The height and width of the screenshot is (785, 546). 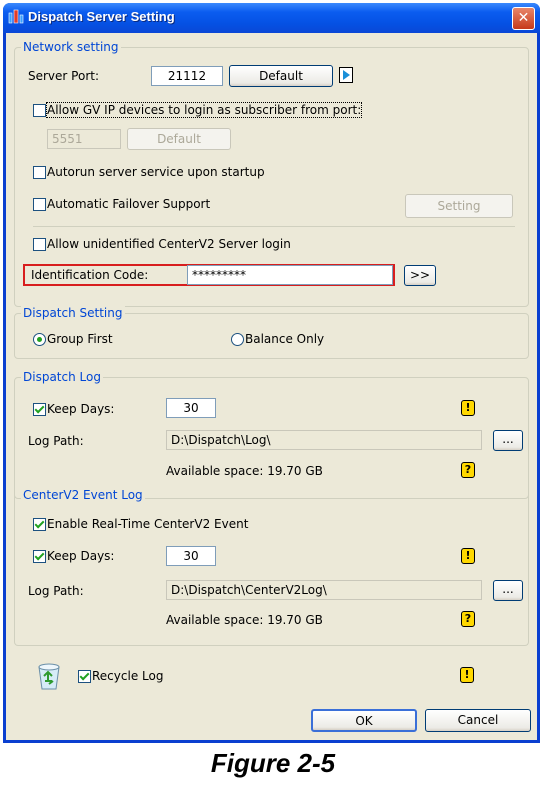 What do you see at coordinates (83, 495) in the screenshot?
I see `event-log-legend: CenterV2 Event Log` at bounding box center [83, 495].